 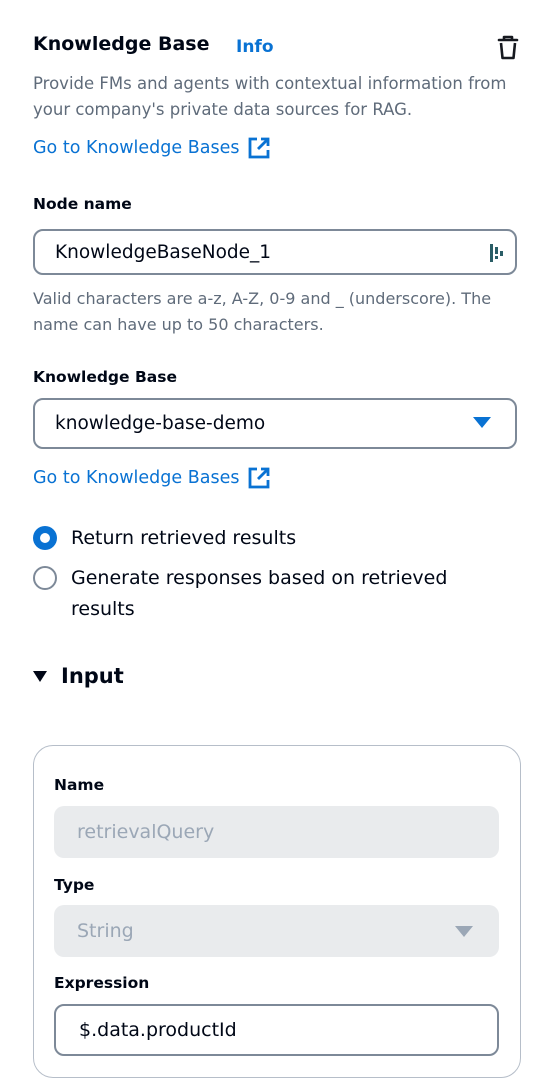 I want to click on knowledge-base-select: knowledge-base-demo, so click(x=275, y=423).